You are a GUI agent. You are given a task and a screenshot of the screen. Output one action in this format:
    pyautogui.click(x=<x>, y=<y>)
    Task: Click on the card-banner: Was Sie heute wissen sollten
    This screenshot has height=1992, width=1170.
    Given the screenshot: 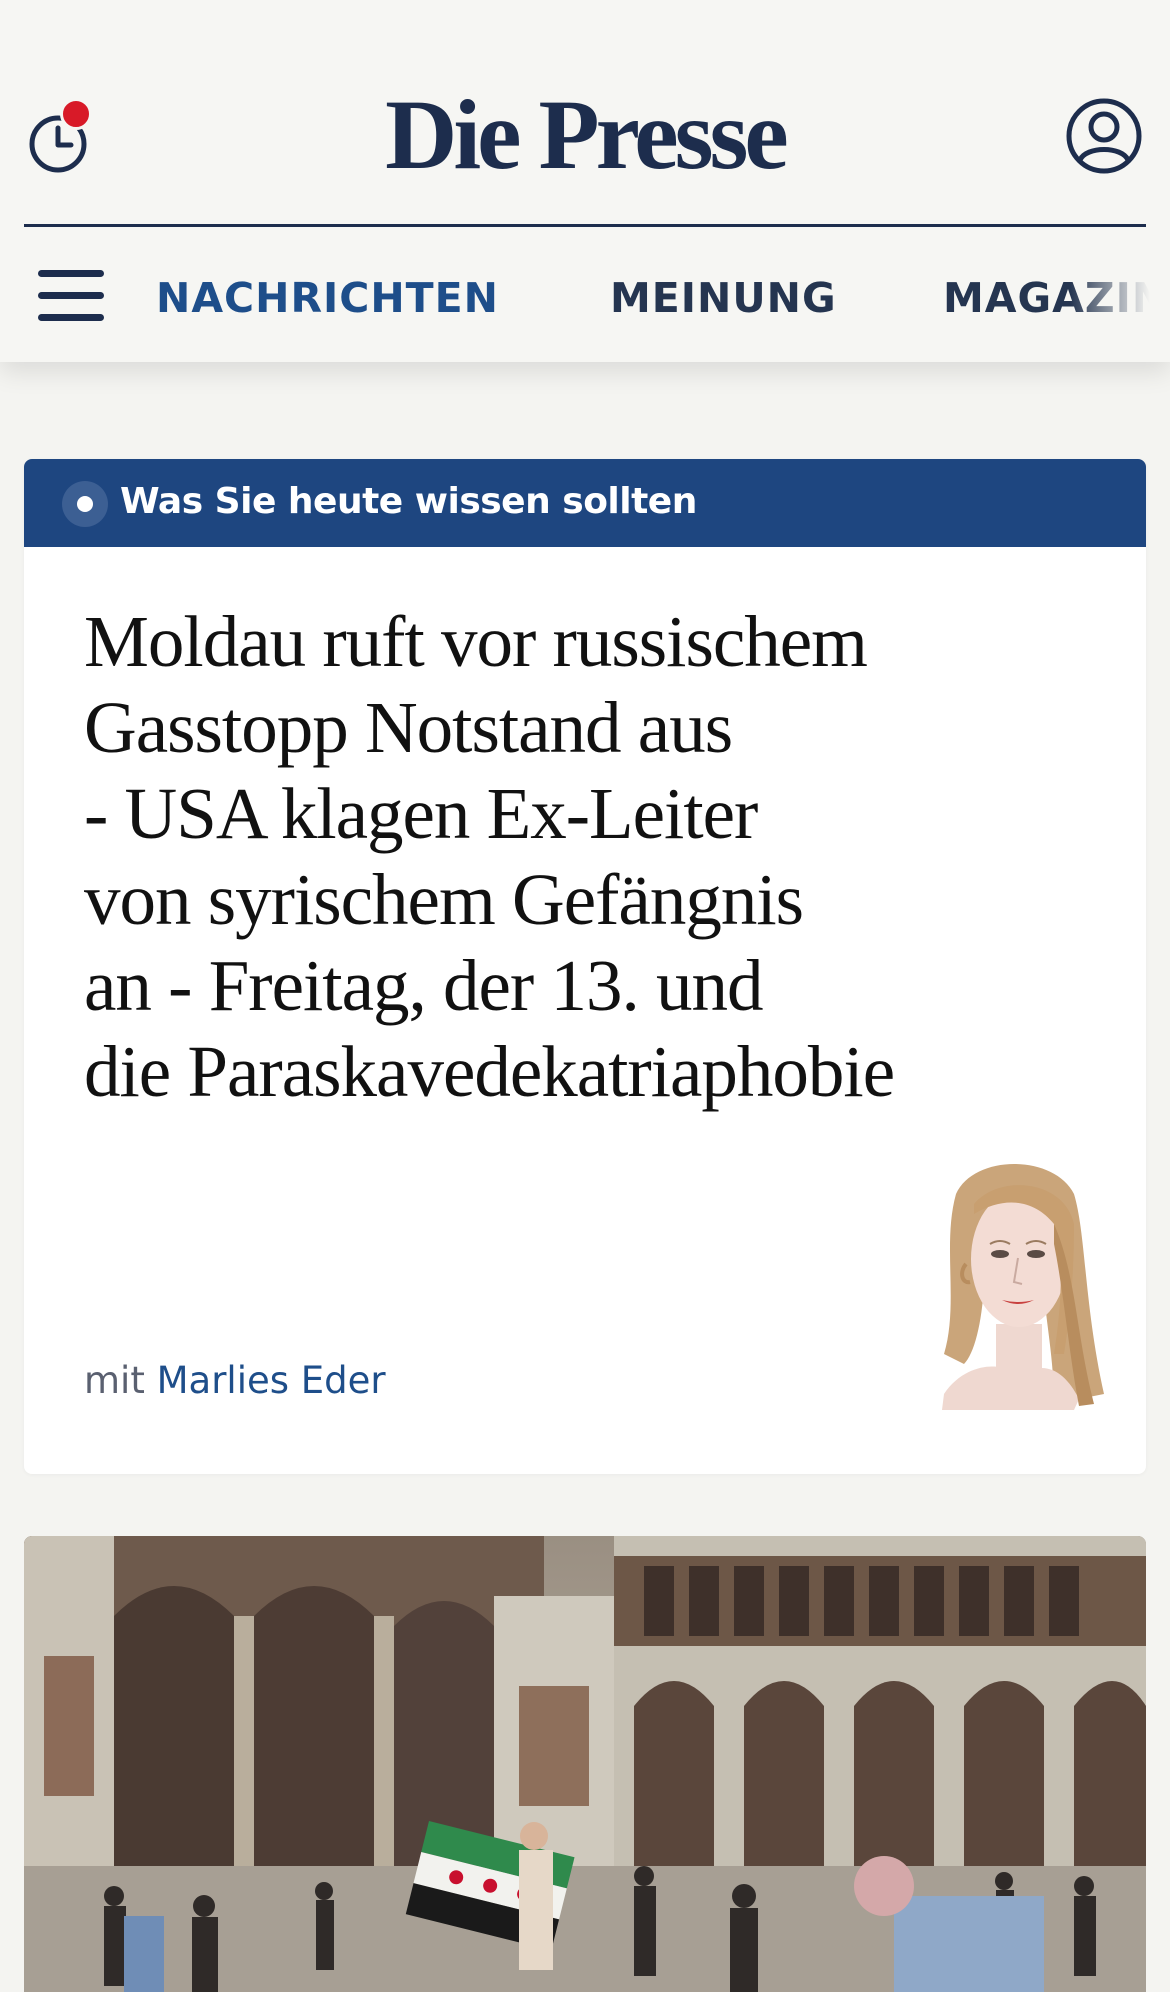 What is the action you would take?
    pyautogui.click(x=585, y=503)
    